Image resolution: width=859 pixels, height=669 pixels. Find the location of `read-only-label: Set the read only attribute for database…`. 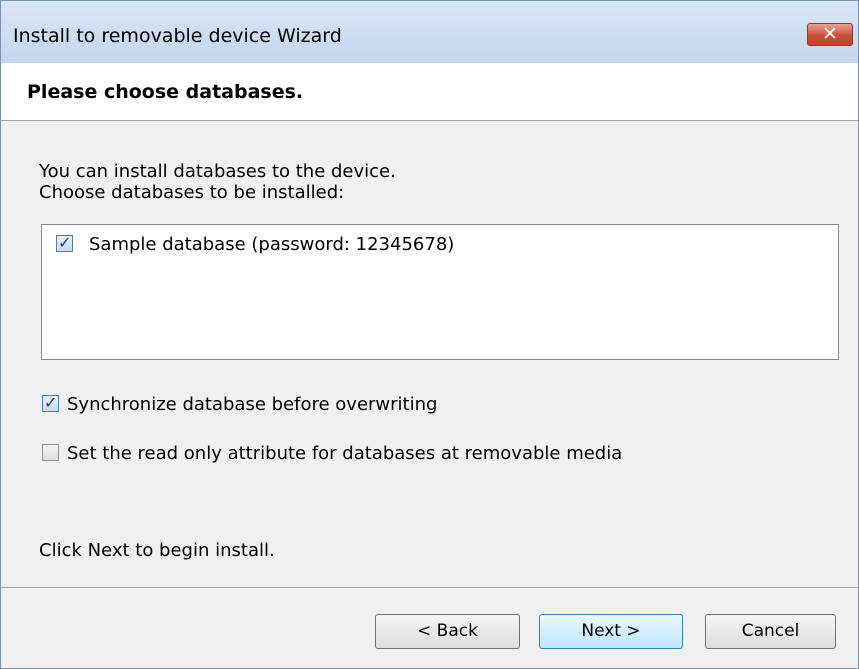

read-only-label: Set the read only attribute for database… is located at coordinates (345, 453).